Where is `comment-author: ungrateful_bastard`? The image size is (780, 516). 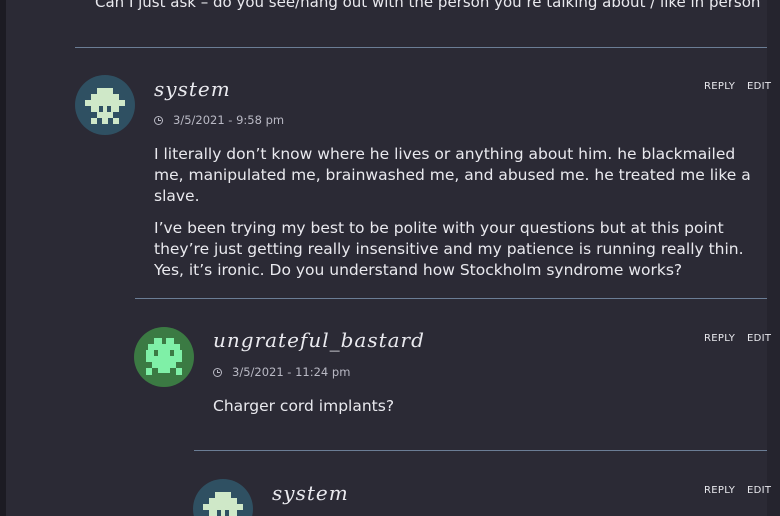 comment-author: ungrateful_bastard is located at coordinates (319, 340).